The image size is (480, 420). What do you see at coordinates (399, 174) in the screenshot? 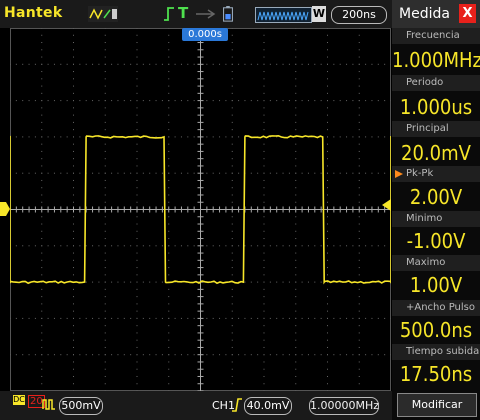
I see `selected-arrow-icon` at bounding box center [399, 174].